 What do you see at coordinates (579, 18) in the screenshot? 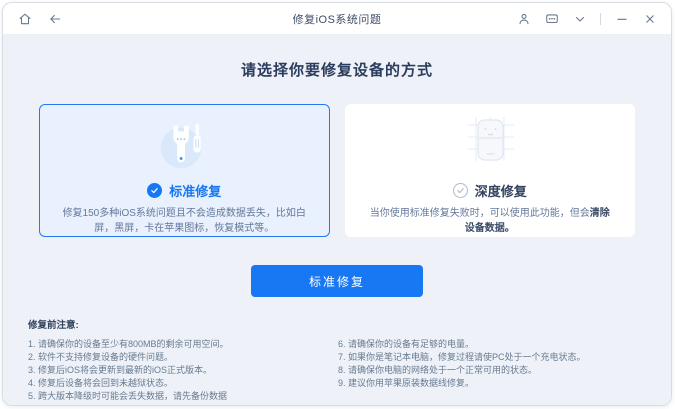
I see `chevron-down-icon` at bounding box center [579, 18].